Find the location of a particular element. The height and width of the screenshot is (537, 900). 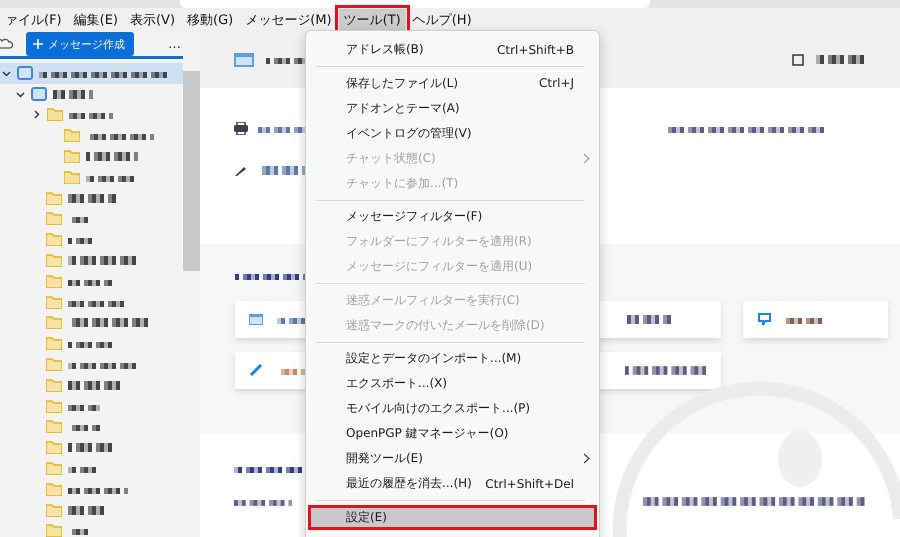

compose-button: メッセージ作成 is located at coordinates (80, 44).